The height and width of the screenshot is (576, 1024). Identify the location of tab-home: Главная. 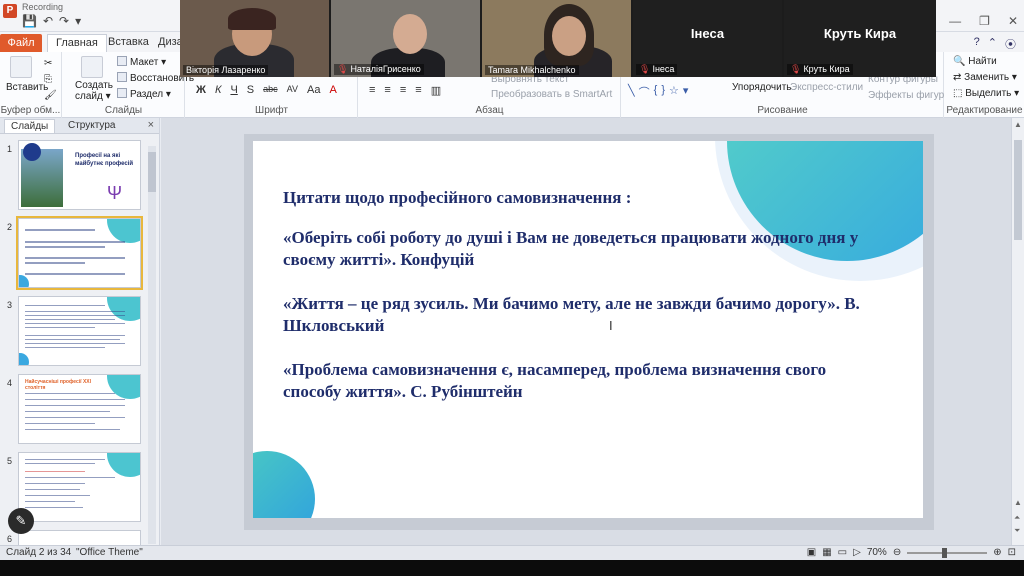
(77, 43).